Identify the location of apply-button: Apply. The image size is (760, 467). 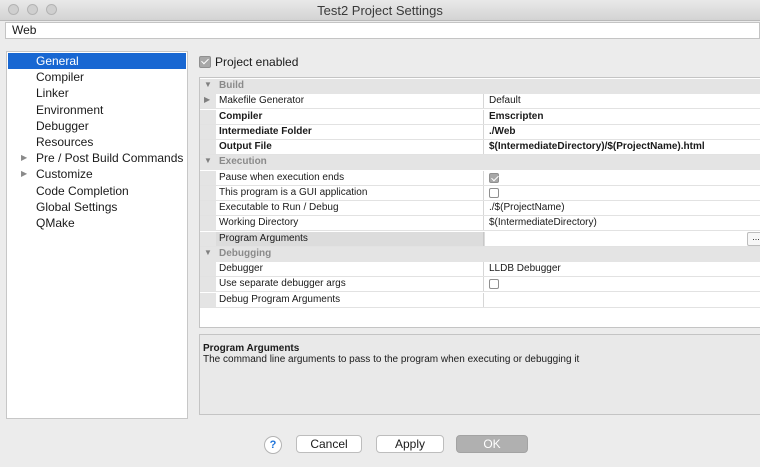
(410, 444).